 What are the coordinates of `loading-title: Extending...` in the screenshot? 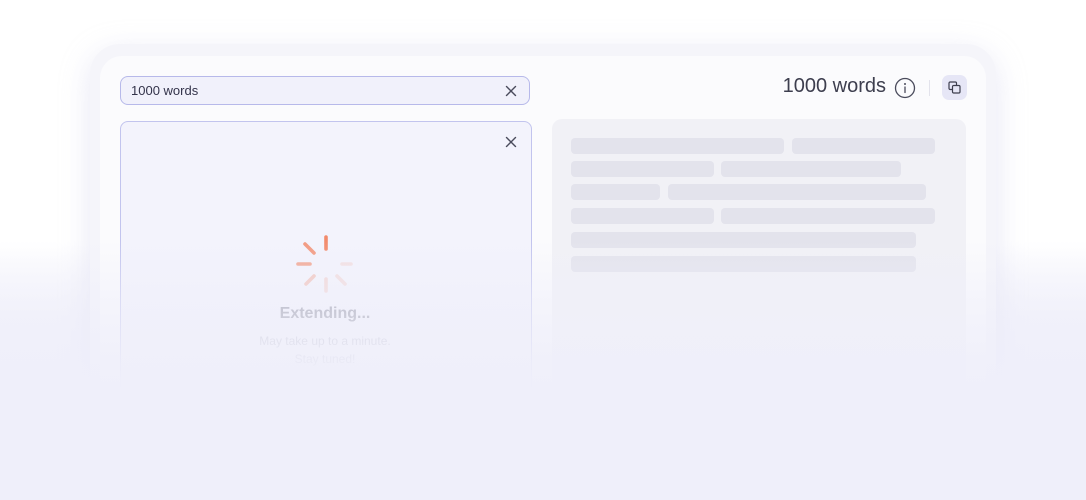 It's located at (325, 313).